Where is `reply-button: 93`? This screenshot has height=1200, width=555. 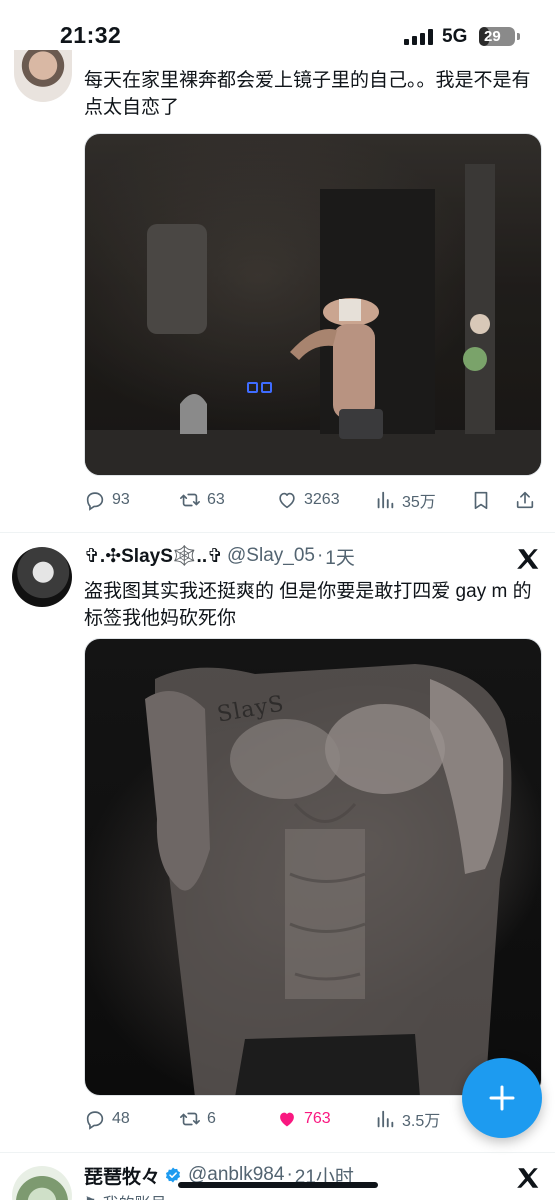
reply-button: 93 is located at coordinates (107, 500).